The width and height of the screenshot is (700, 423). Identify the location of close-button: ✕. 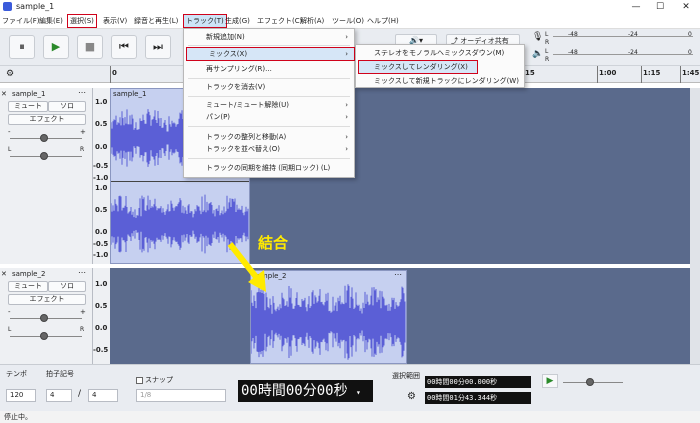
(686, 7).